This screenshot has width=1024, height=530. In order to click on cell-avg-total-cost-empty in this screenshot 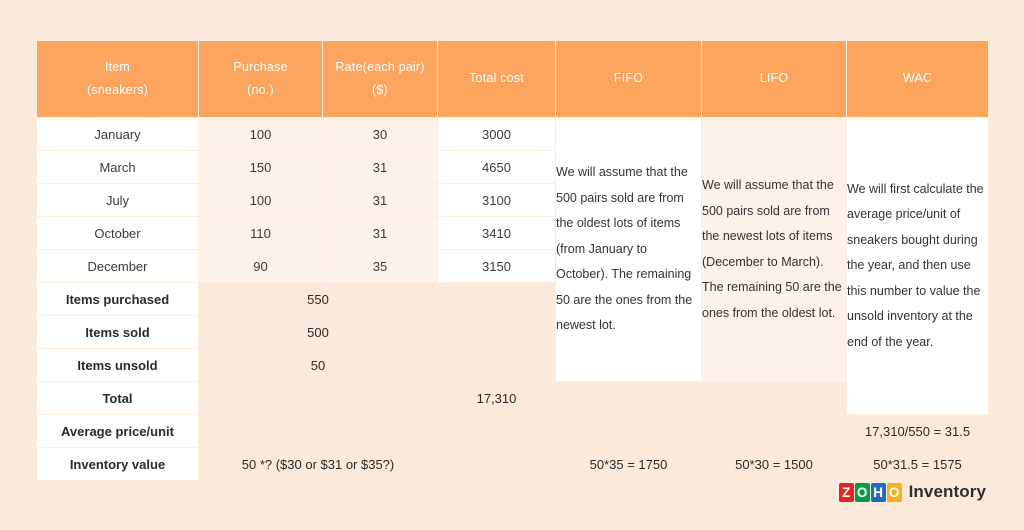, I will do `click(496, 431)`.